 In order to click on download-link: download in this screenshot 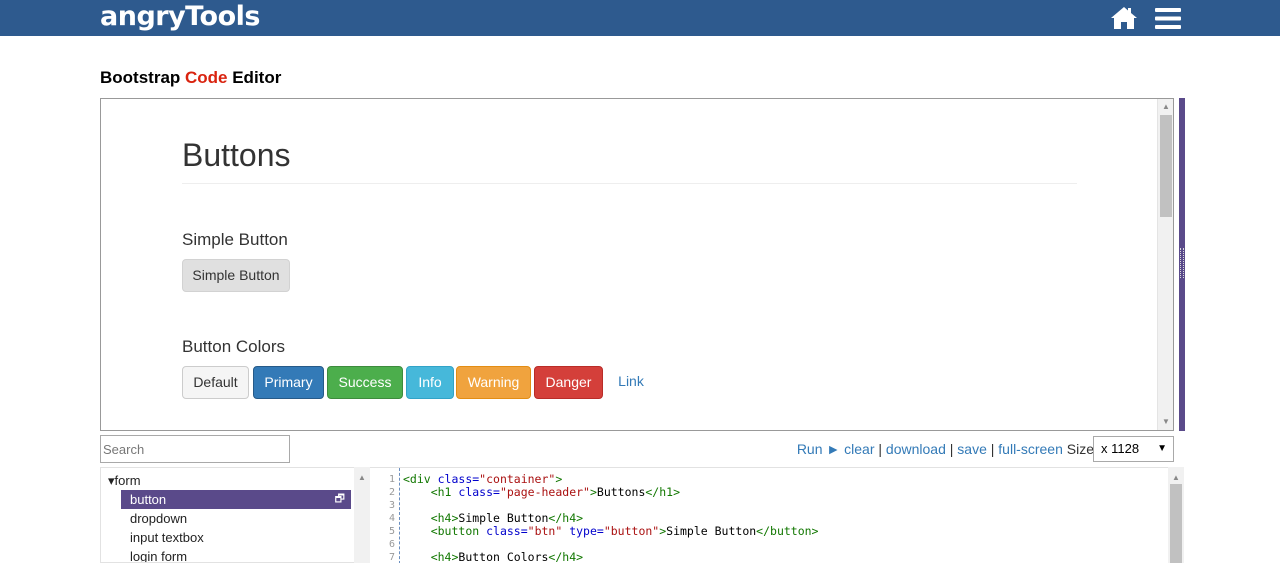, I will do `click(916, 449)`.